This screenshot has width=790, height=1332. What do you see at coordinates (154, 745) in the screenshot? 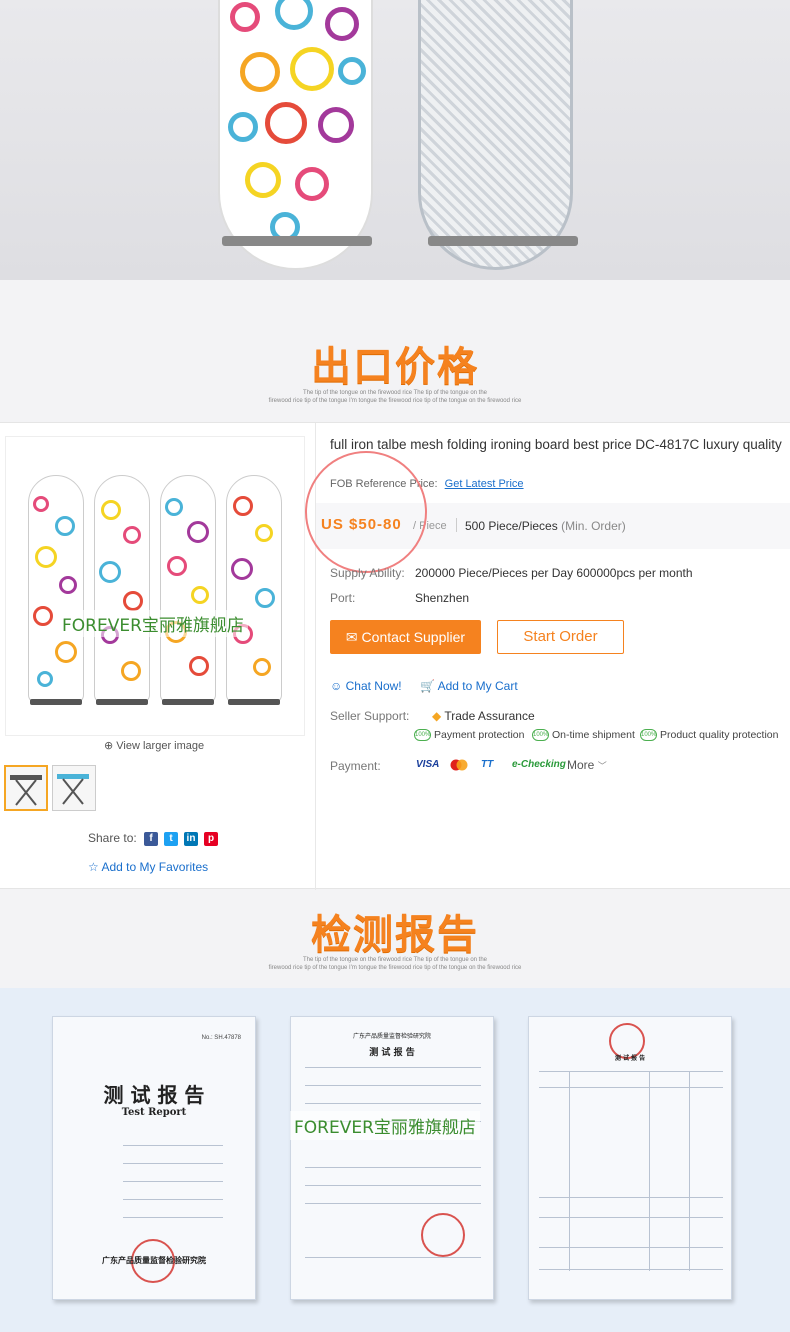
I see `view-larger-link: ⊕ View larger image` at bounding box center [154, 745].